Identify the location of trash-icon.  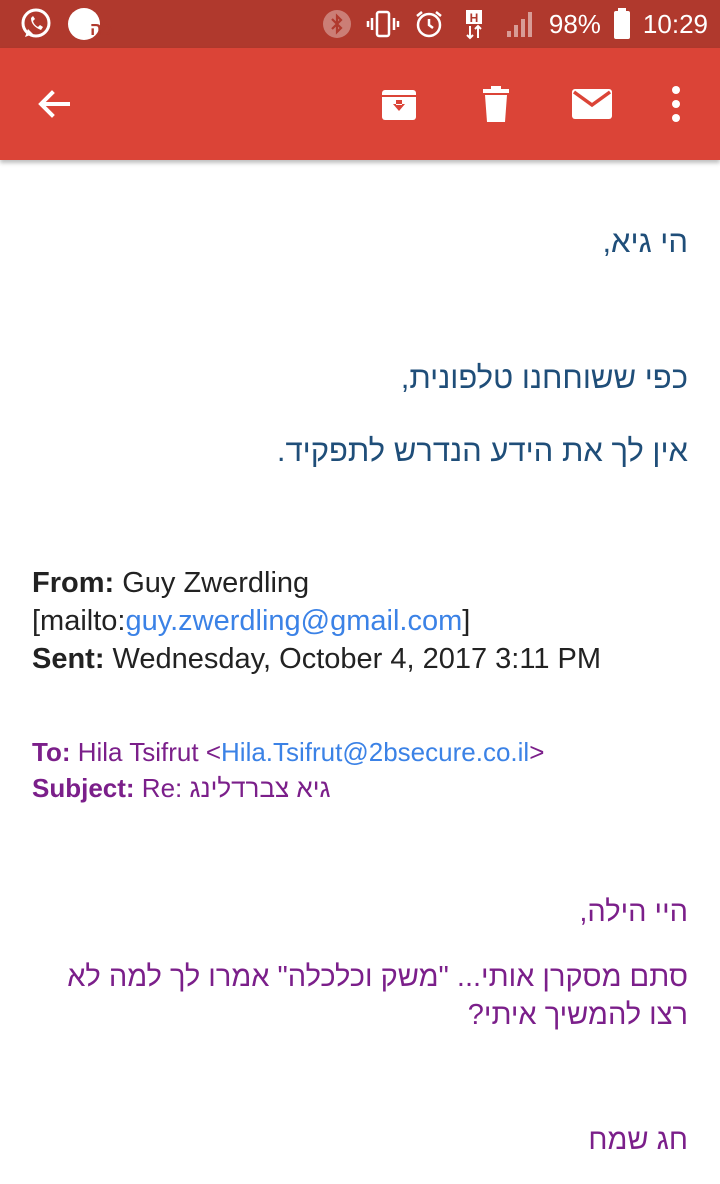
(496, 104).